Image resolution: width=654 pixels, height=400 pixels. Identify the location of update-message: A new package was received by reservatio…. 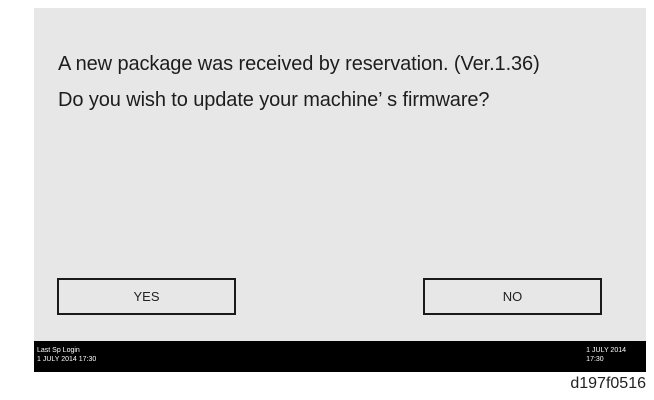
(299, 82).